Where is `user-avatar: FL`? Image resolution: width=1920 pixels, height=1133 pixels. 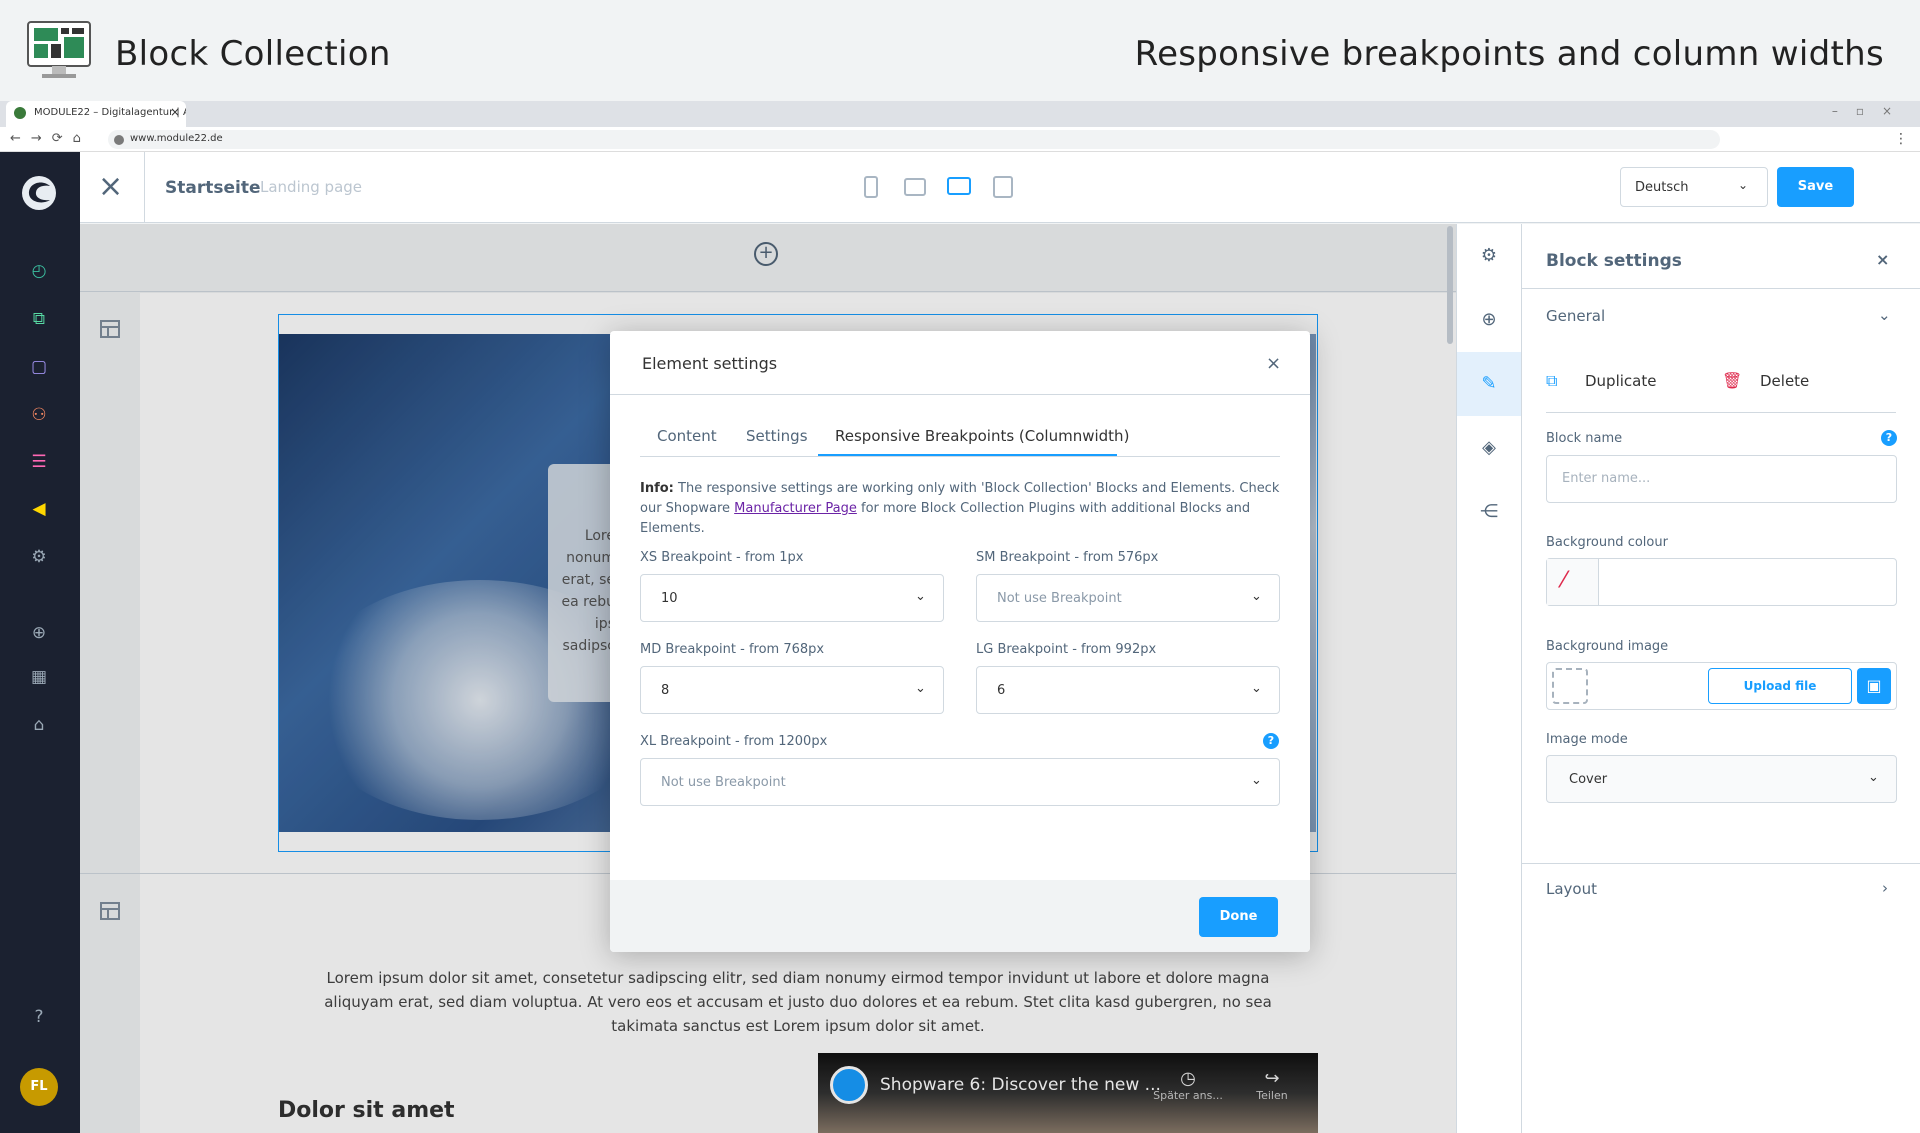
user-avatar: FL is located at coordinates (39, 1087).